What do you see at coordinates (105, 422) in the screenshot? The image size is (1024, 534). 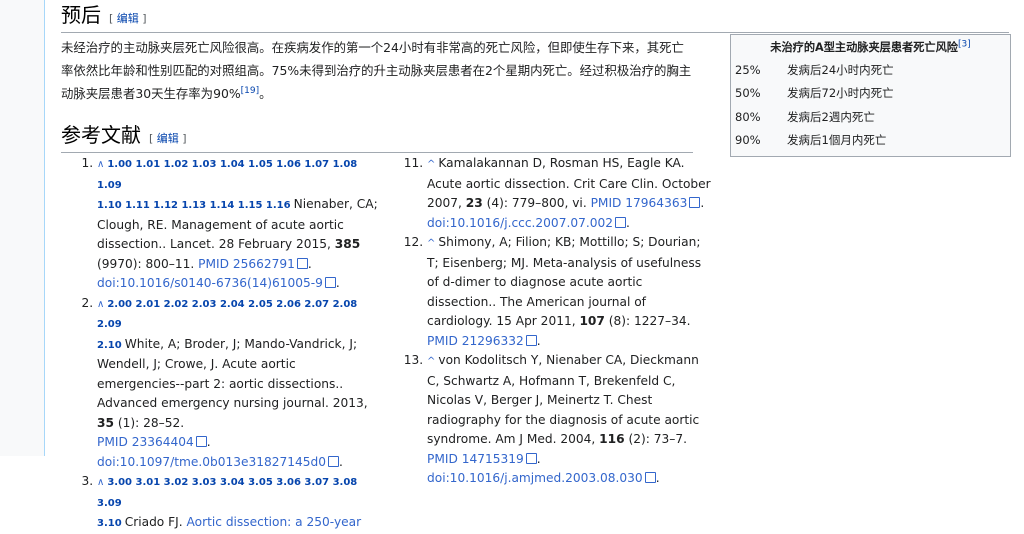 I see `citation-volume: 35` at bounding box center [105, 422].